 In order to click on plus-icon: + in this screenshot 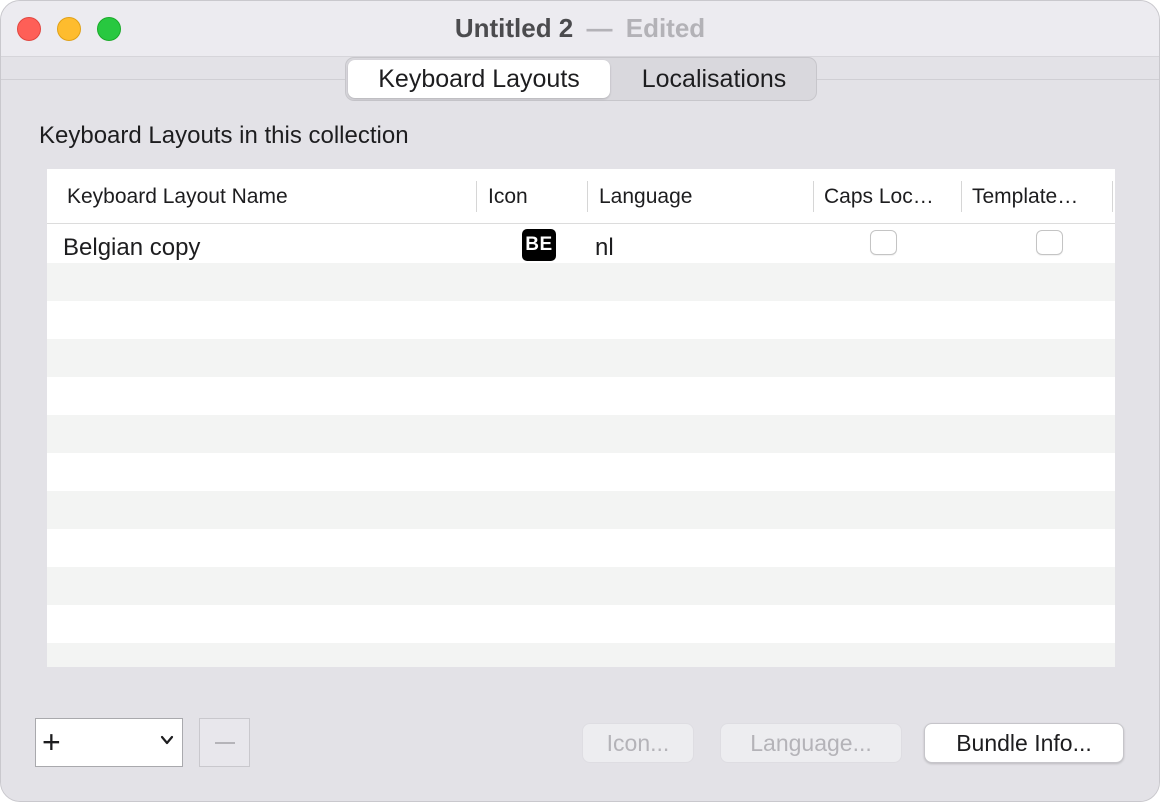, I will do `click(51, 742)`.